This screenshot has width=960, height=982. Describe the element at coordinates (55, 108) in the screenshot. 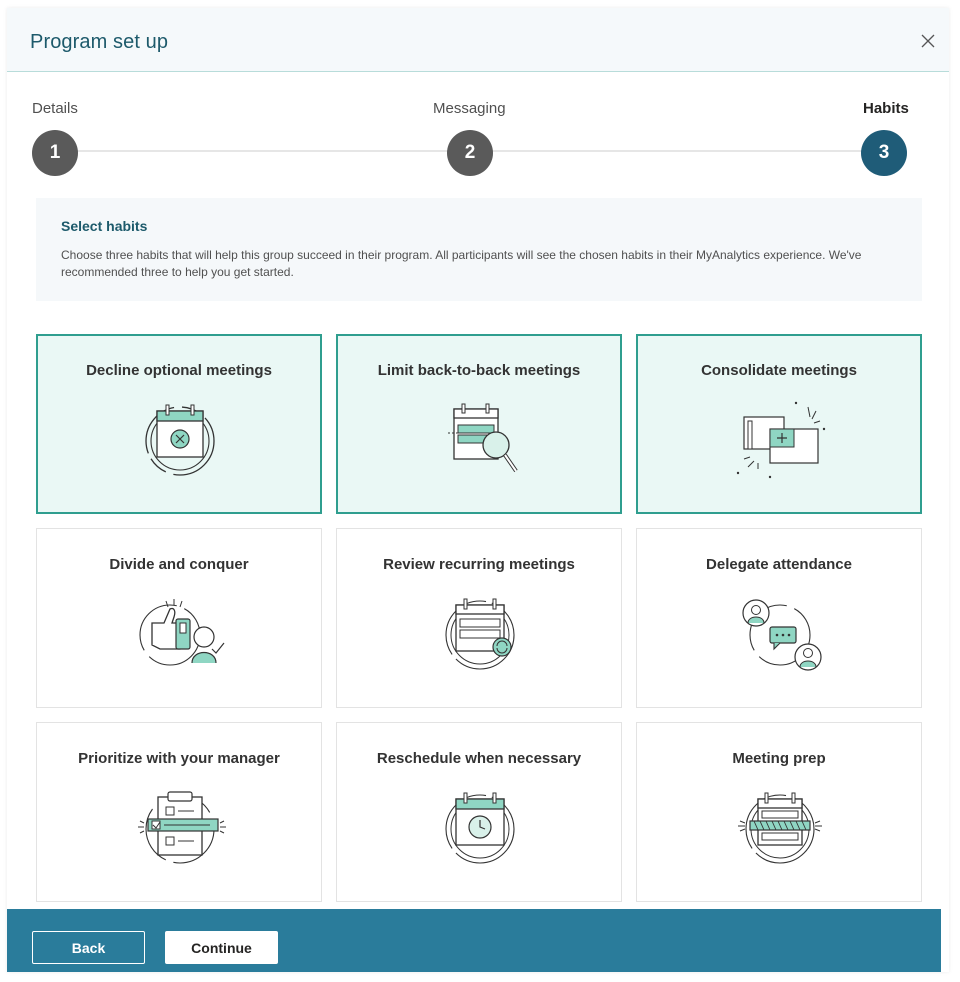

I see `step-label-details: Details` at that location.